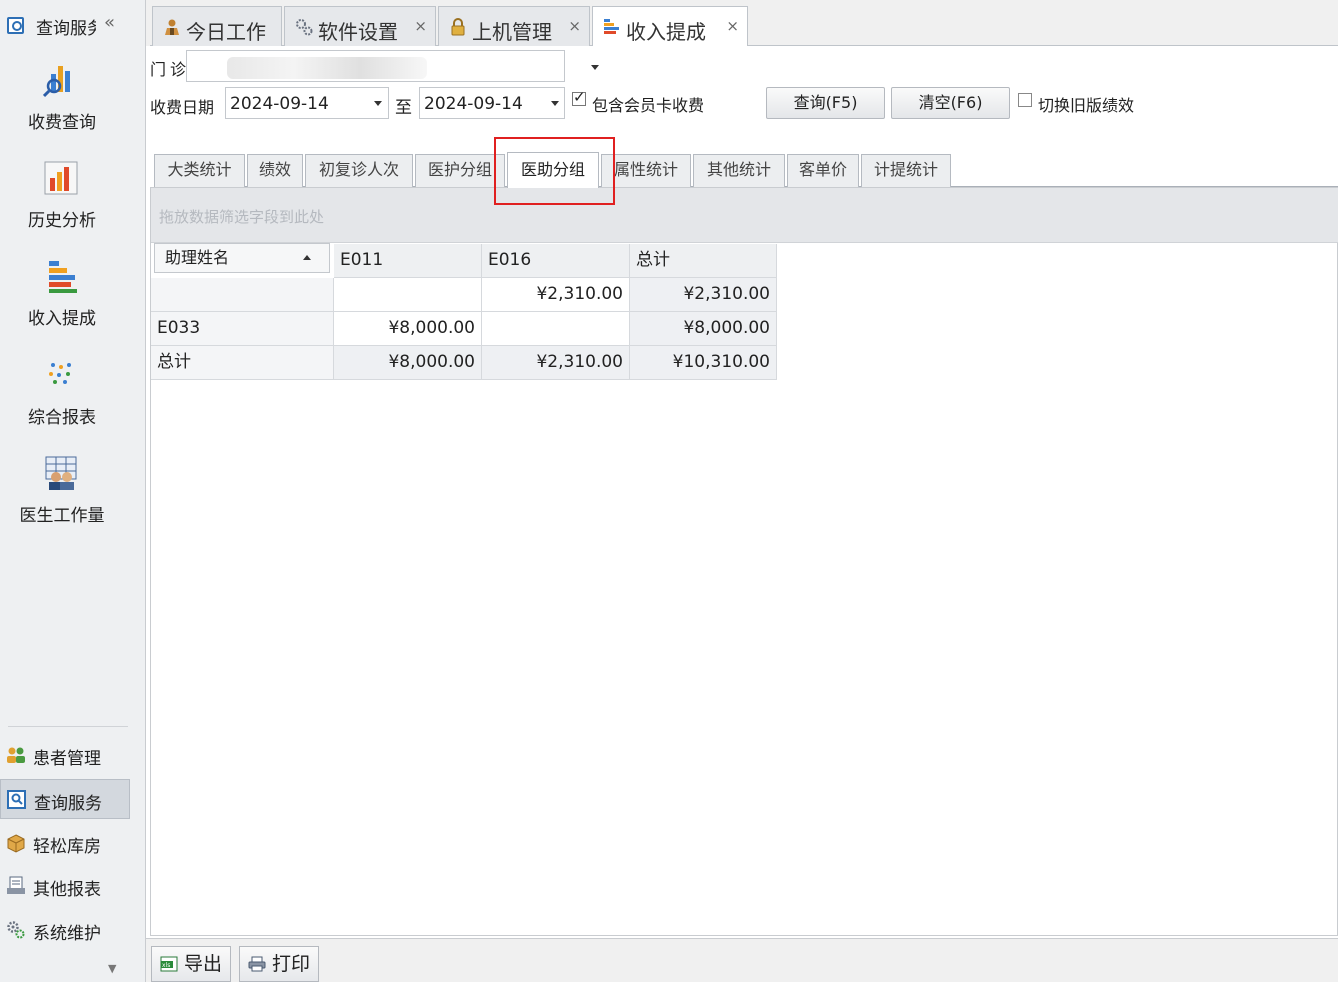 Image resolution: width=1338 pixels, height=982 pixels. I want to click on sidebar-item-history-analysis: 历史分析, so click(62, 205).